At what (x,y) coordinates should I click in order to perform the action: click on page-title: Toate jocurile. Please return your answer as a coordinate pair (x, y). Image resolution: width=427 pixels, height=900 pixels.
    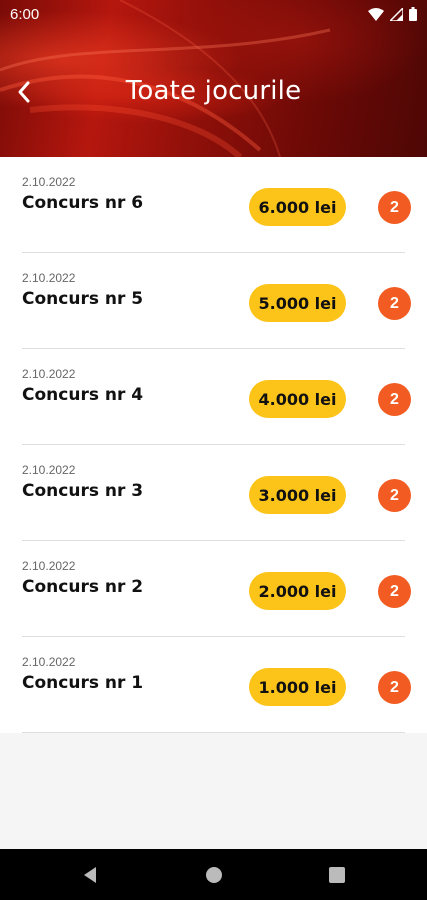
    Looking at the image, I should click on (213, 91).